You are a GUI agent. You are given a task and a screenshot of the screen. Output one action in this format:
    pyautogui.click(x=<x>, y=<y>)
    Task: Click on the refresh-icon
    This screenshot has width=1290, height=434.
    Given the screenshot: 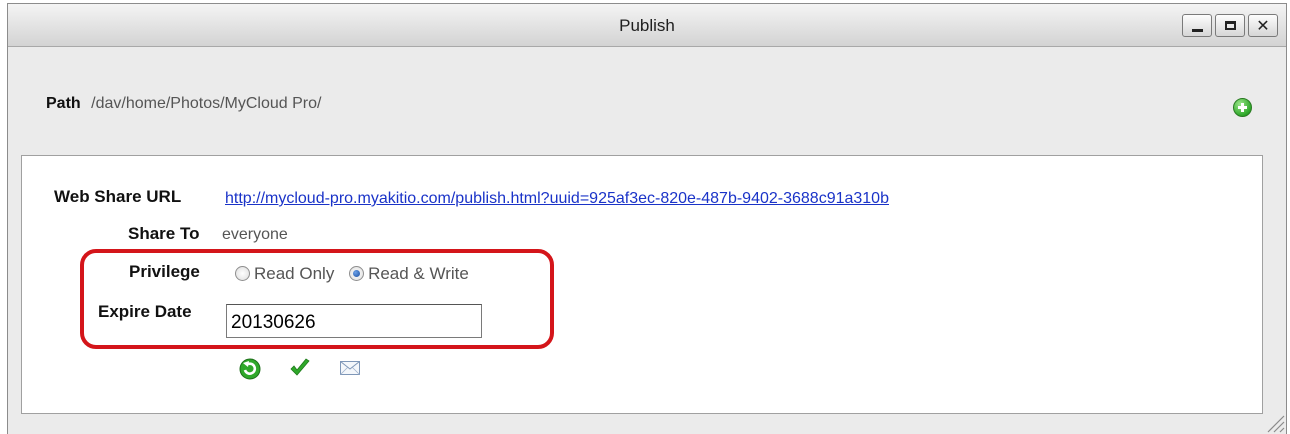 What is the action you would take?
    pyautogui.click(x=250, y=368)
    